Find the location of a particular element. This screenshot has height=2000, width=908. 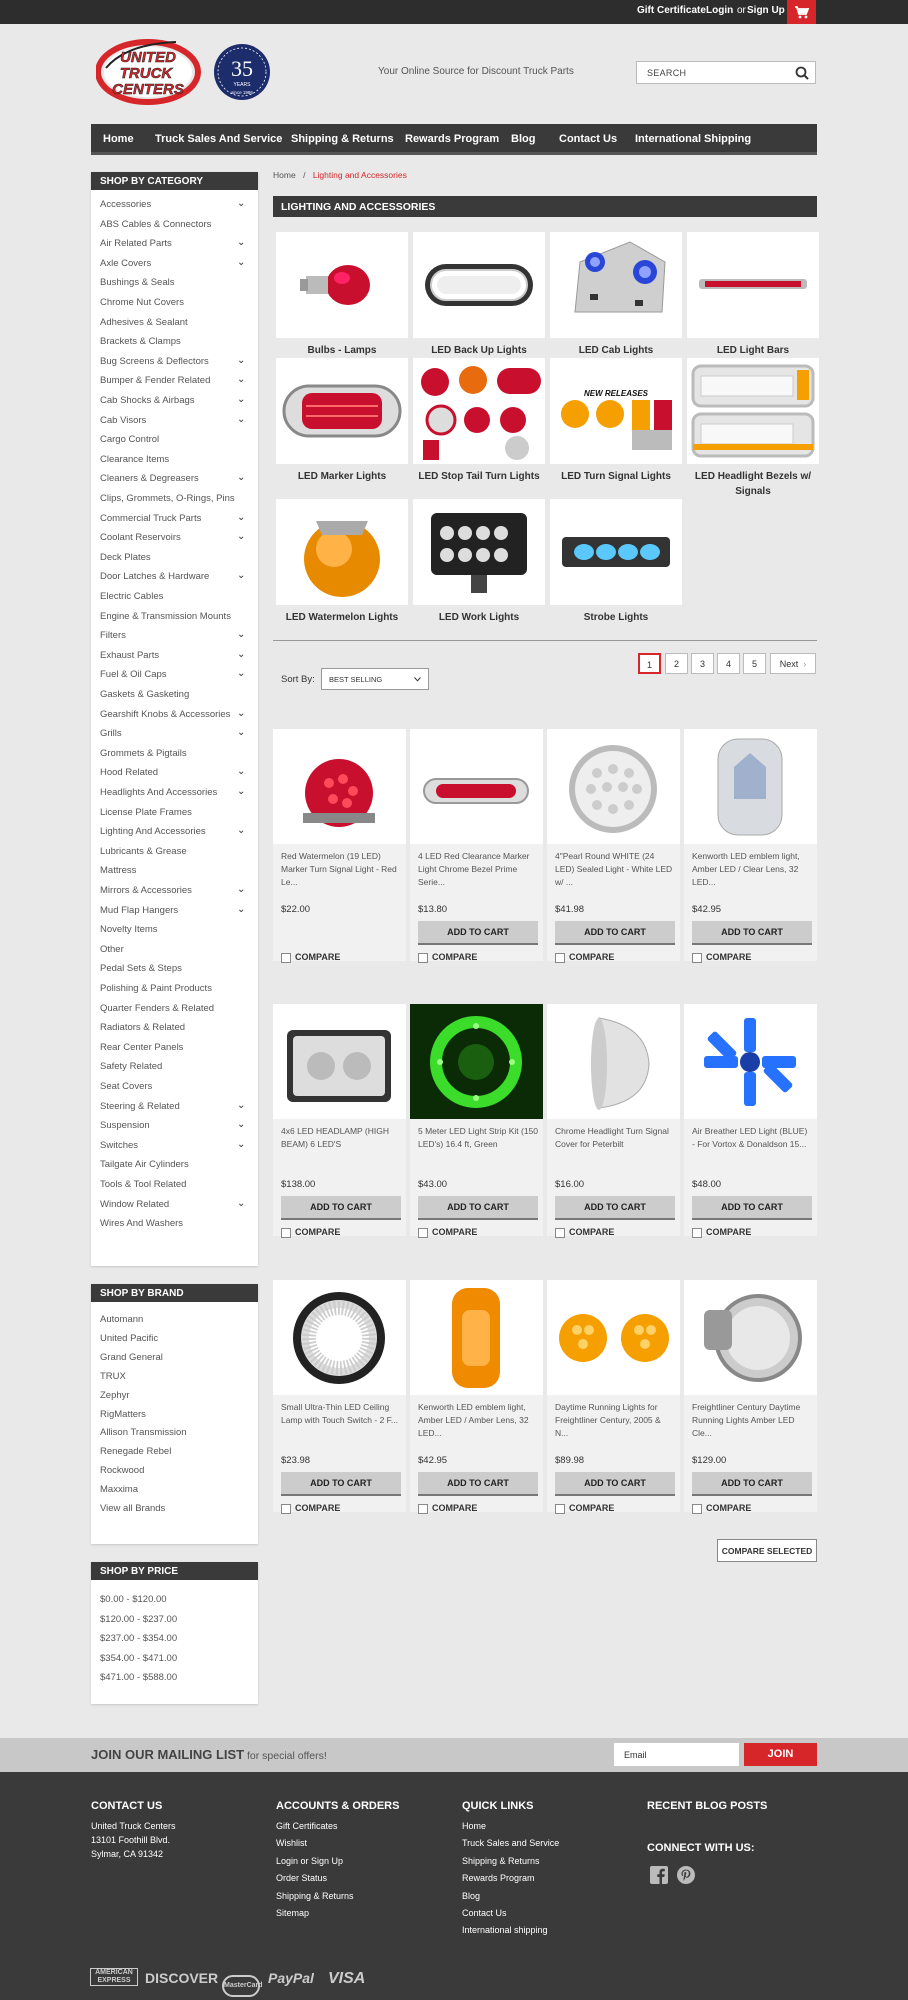

search-input: SEARCH is located at coordinates (726, 72).